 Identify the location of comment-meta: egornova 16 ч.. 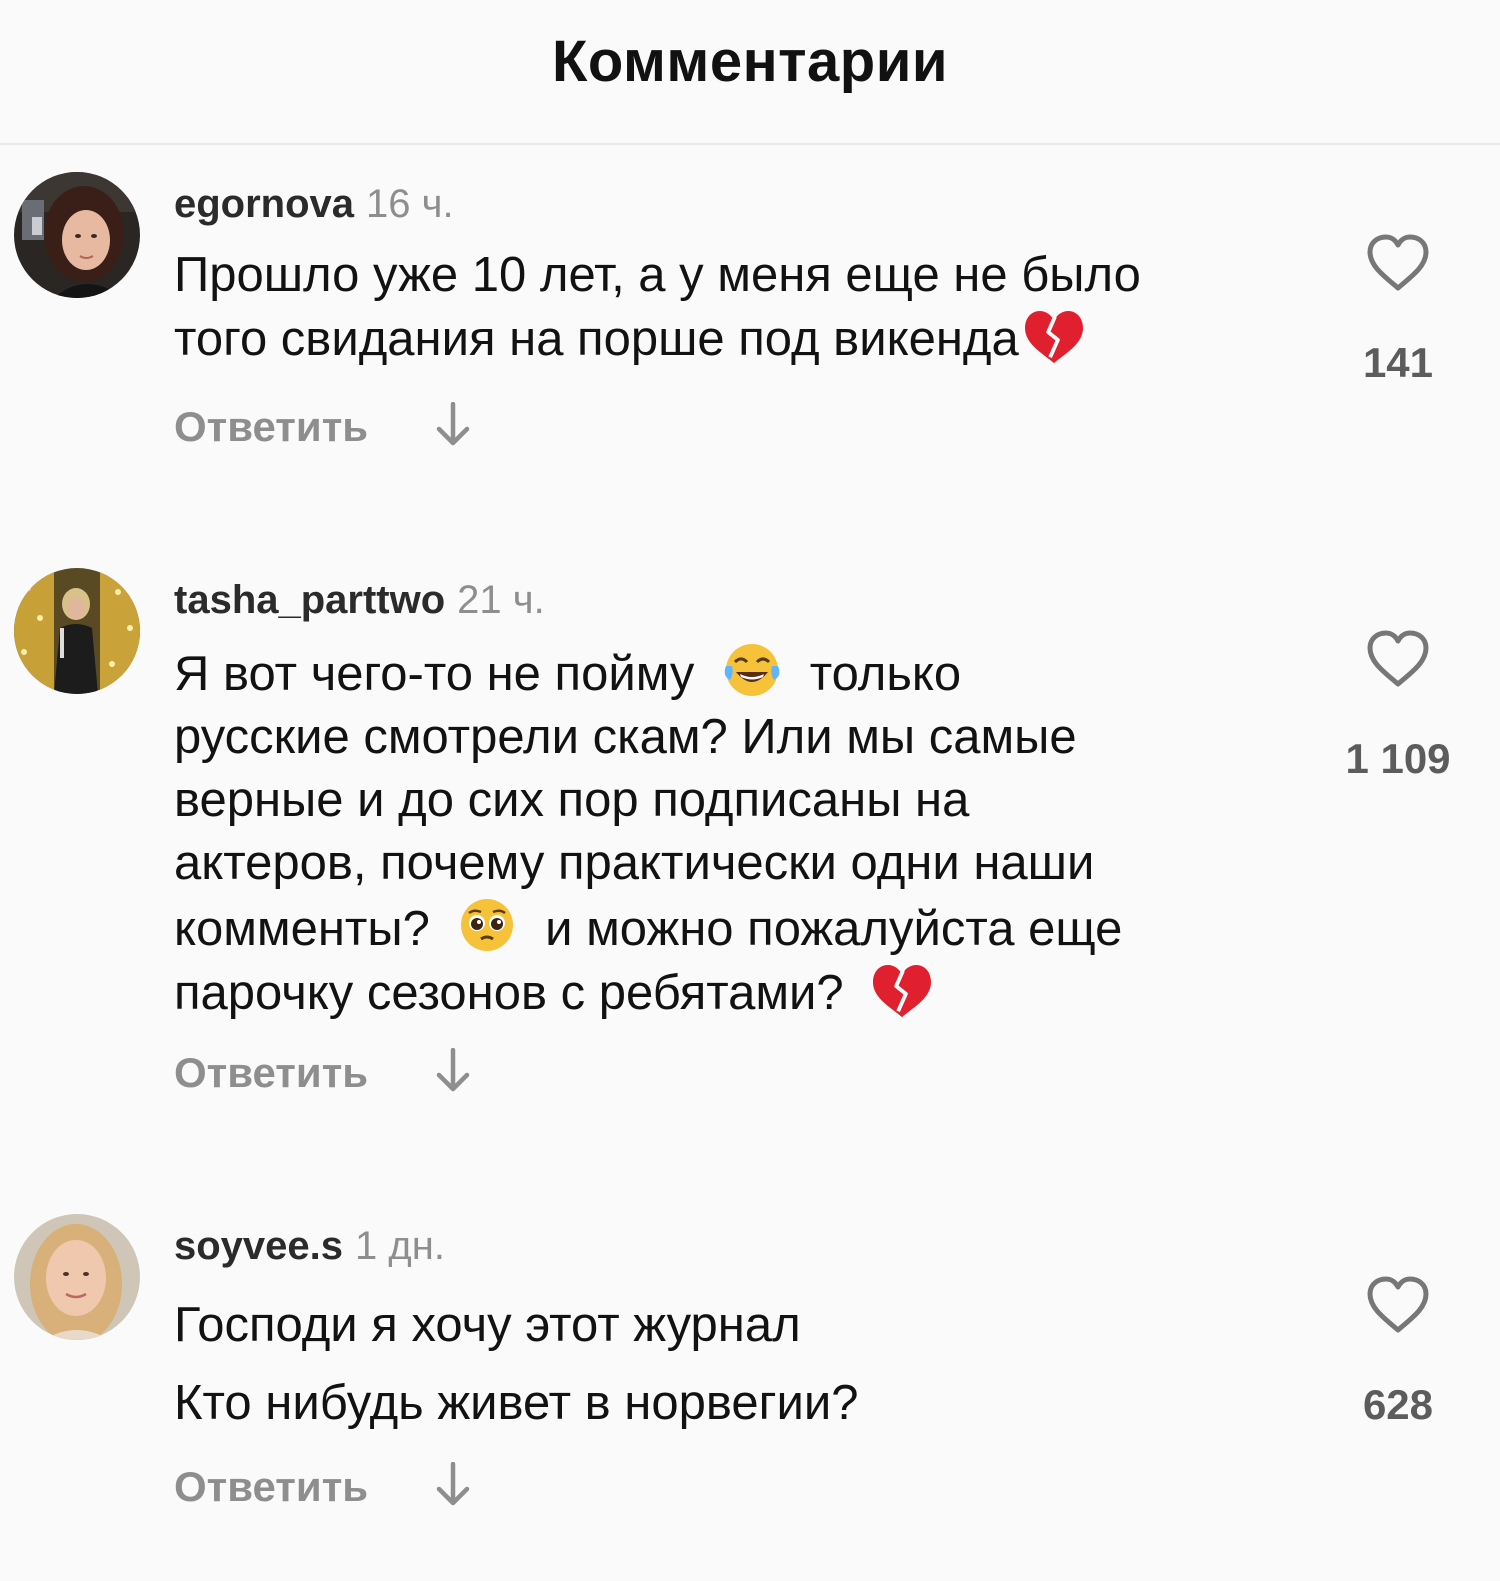
(314, 204).